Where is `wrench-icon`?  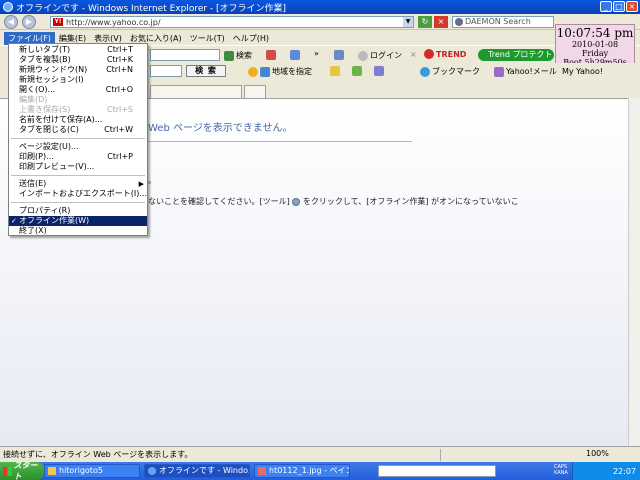 wrench-icon is located at coordinates (339, 55).